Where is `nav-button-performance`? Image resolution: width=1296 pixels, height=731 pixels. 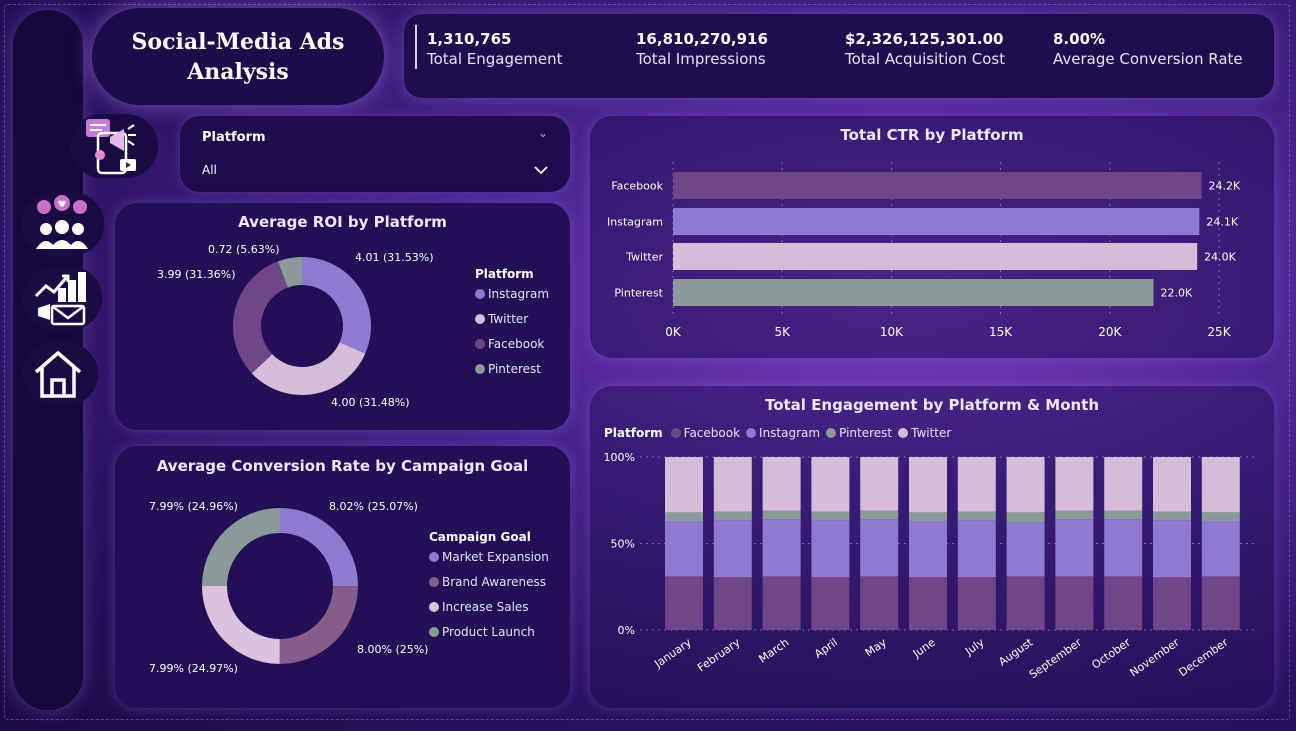
nav-button-performance is located at coordinates (62, 298).